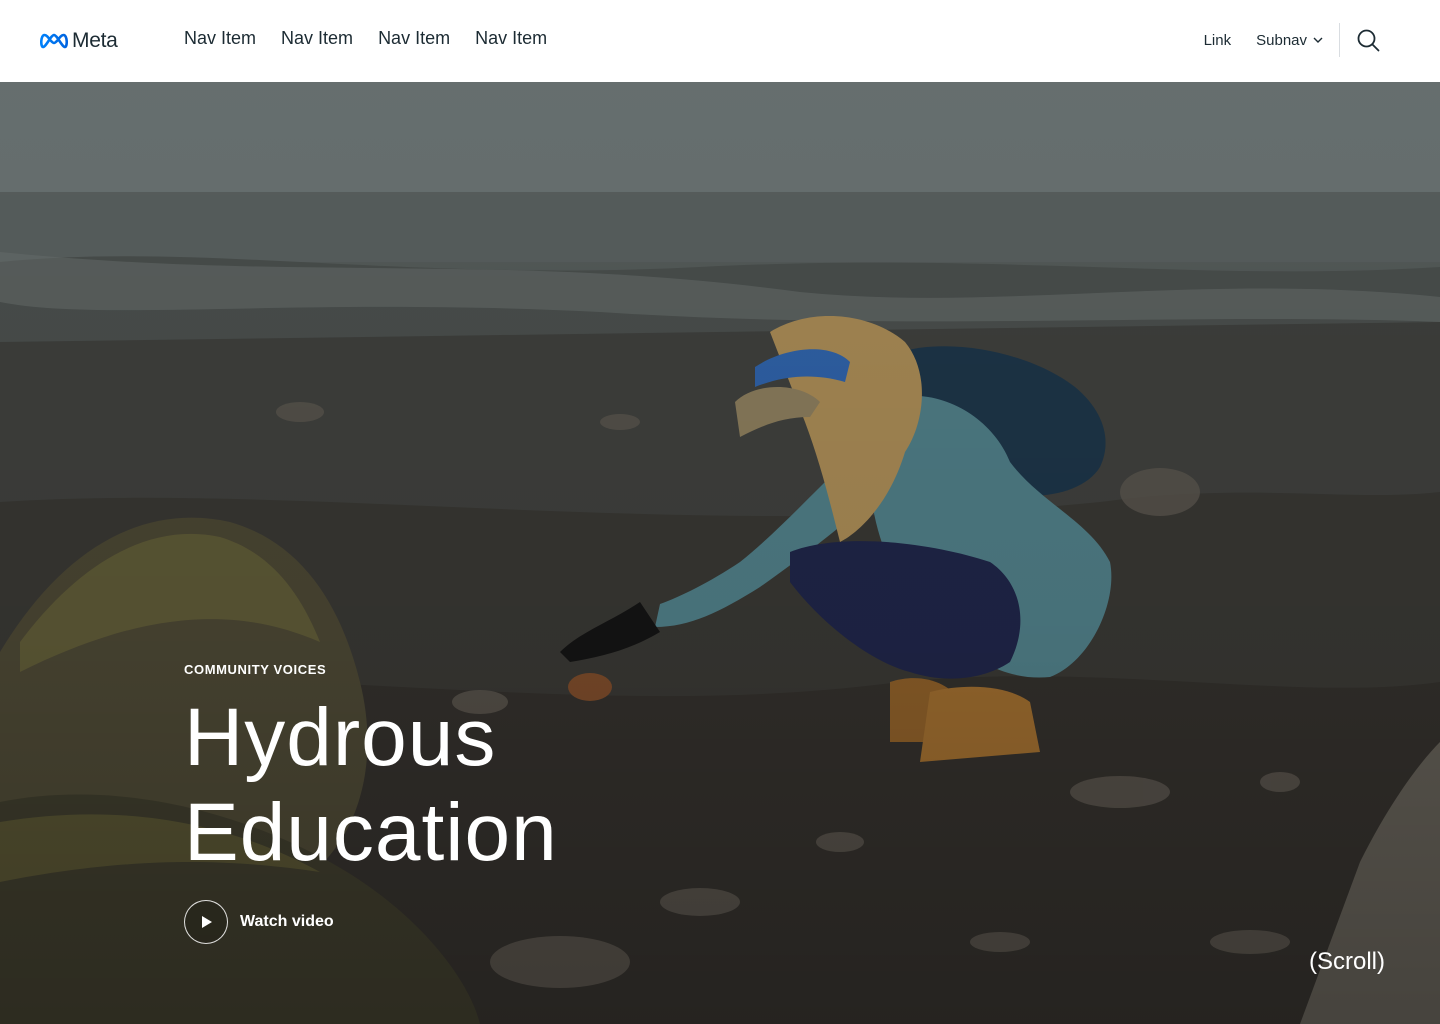  Describe the element at coordinates (220, 38) in the screenshot. I see `nav-item-1: Nav Item` at that location.